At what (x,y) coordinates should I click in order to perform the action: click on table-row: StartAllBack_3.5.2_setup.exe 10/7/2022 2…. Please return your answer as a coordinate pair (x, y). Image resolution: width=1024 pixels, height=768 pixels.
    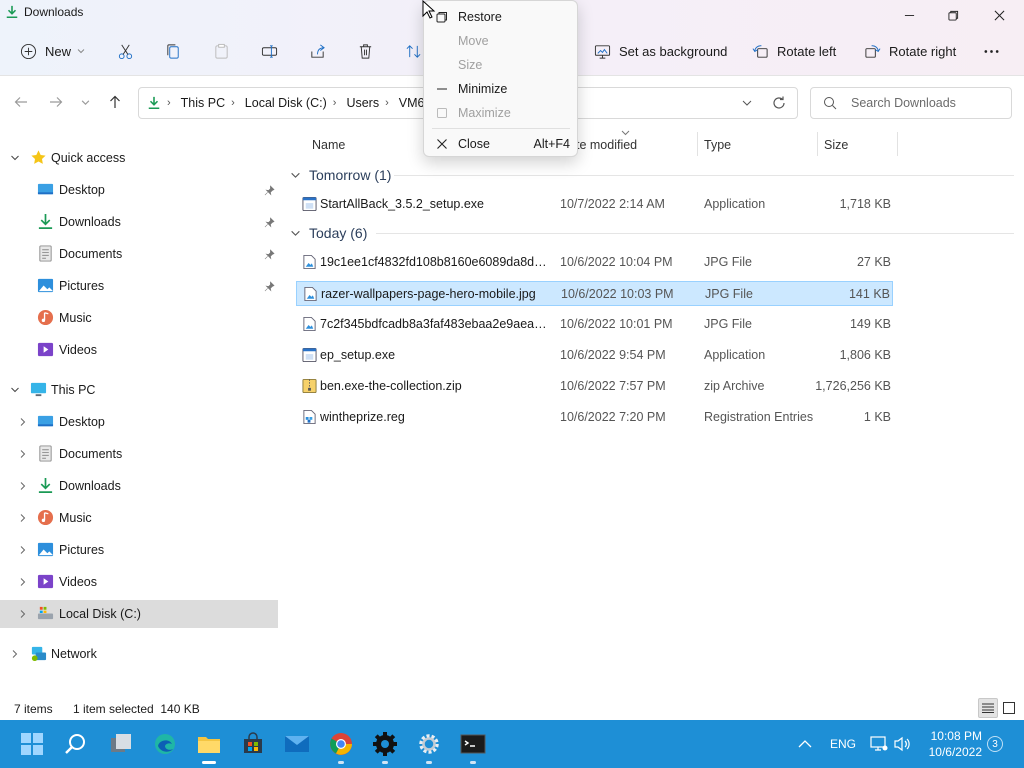
    Looking at the image, I should click on (594, 204).